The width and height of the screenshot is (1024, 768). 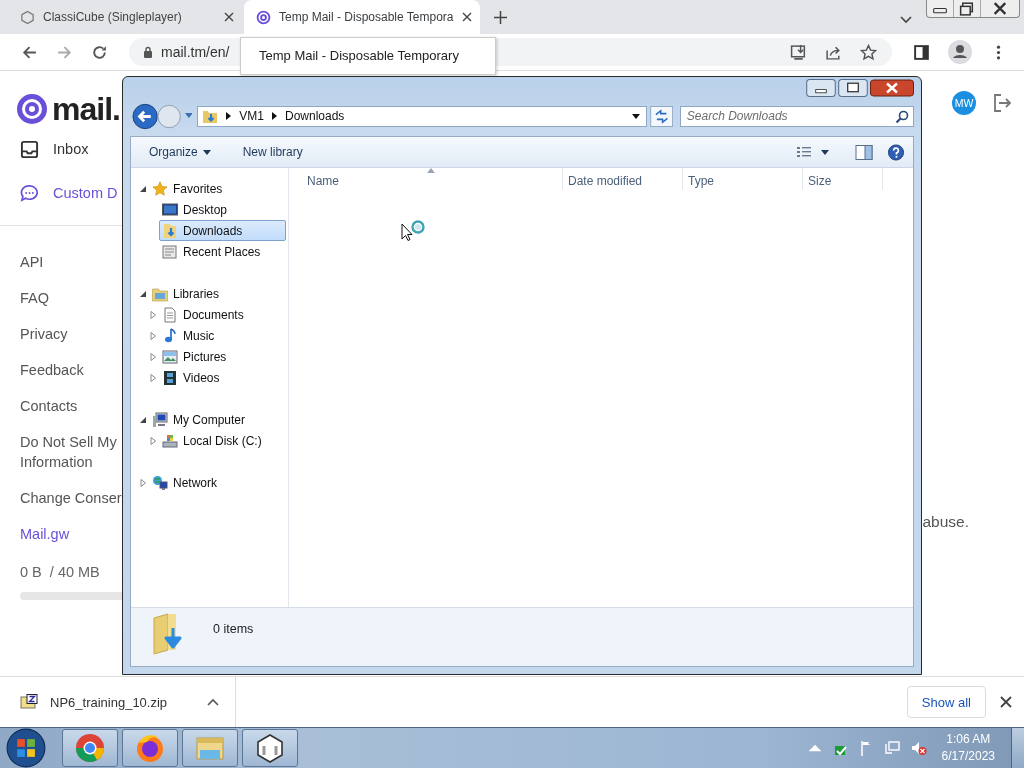 I want to click on inbox-icon, so click(x=29, y=149).